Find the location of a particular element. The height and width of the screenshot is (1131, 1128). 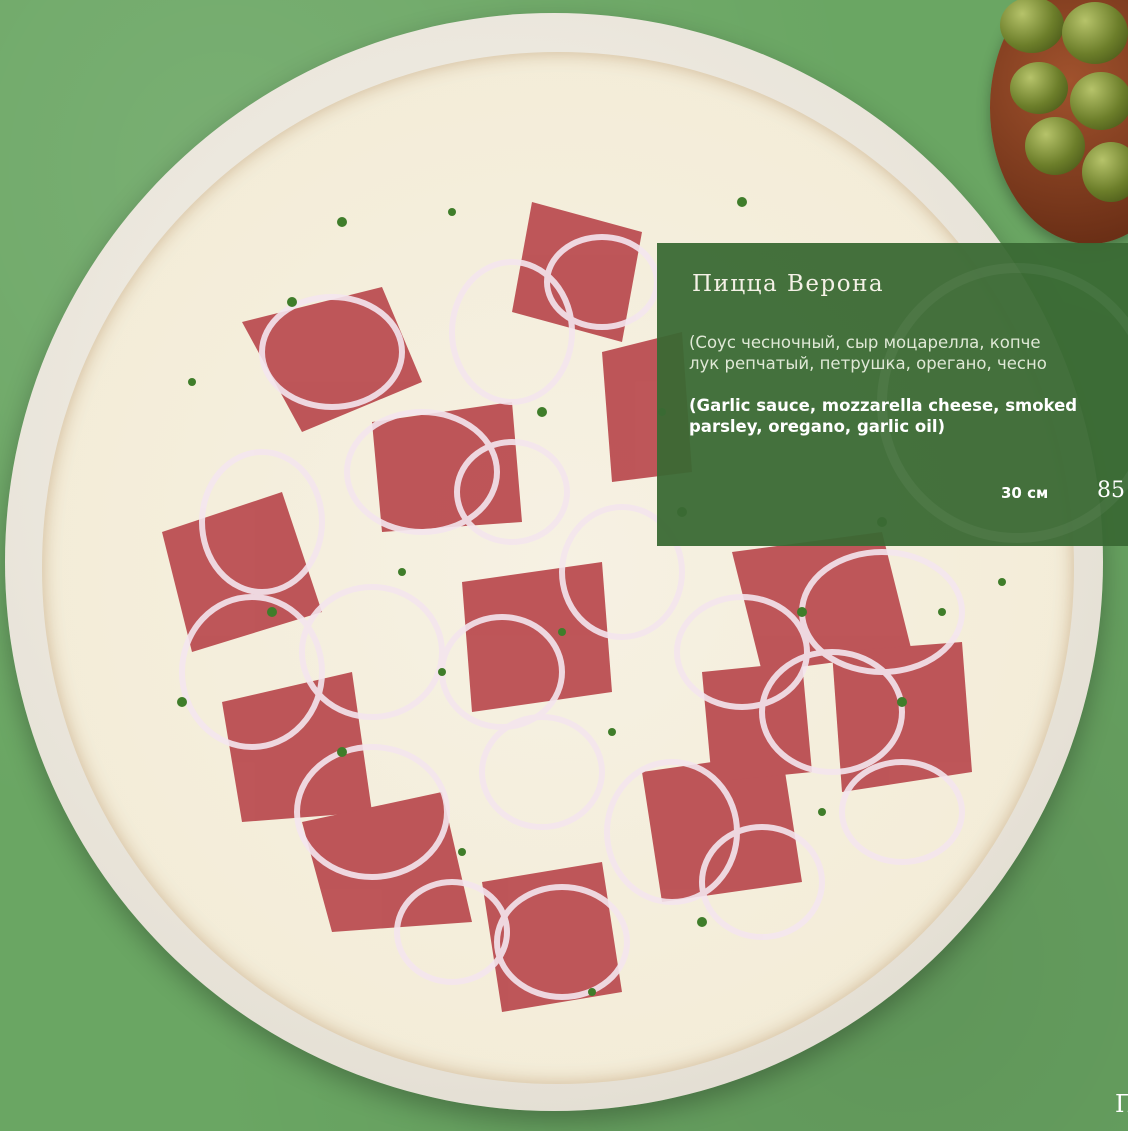

product-price: 85 is located at coordinates (1111, 490).